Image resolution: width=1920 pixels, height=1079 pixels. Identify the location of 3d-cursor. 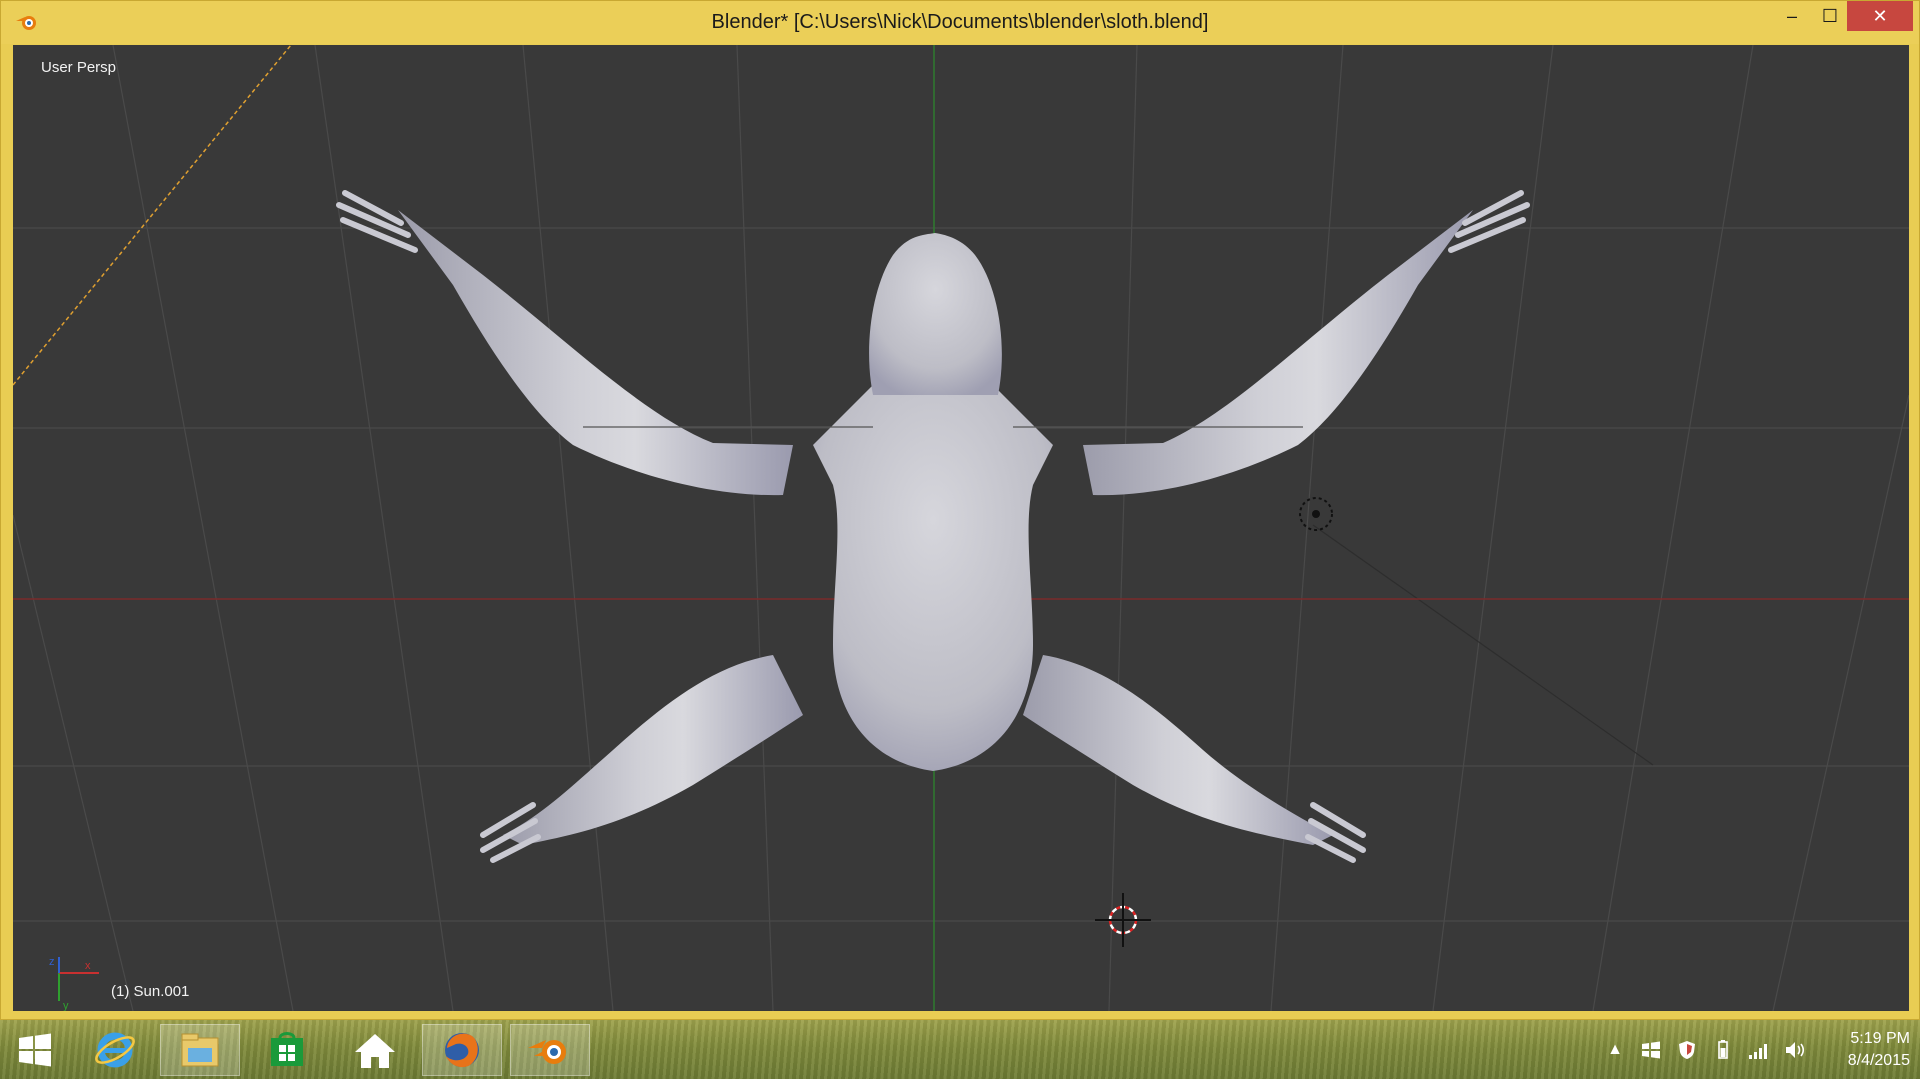
(1123, 920).